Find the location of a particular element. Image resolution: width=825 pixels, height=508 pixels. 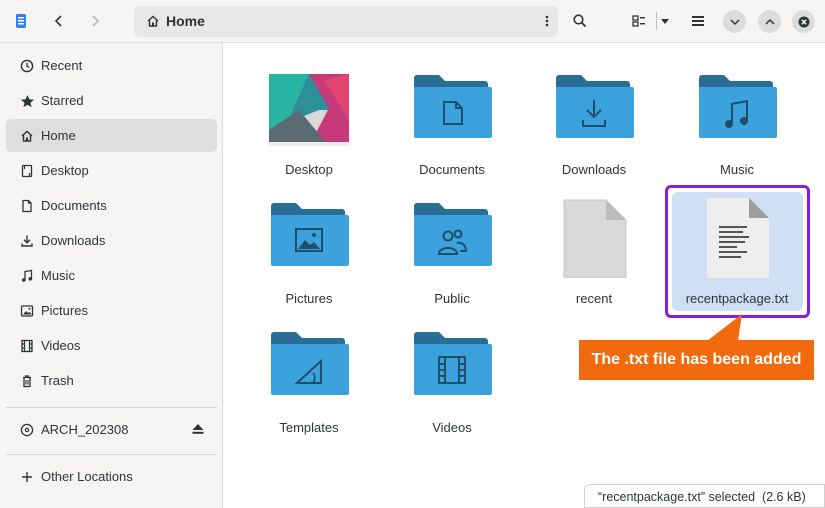

file-name: Documents is located at coordinates (452, 169).